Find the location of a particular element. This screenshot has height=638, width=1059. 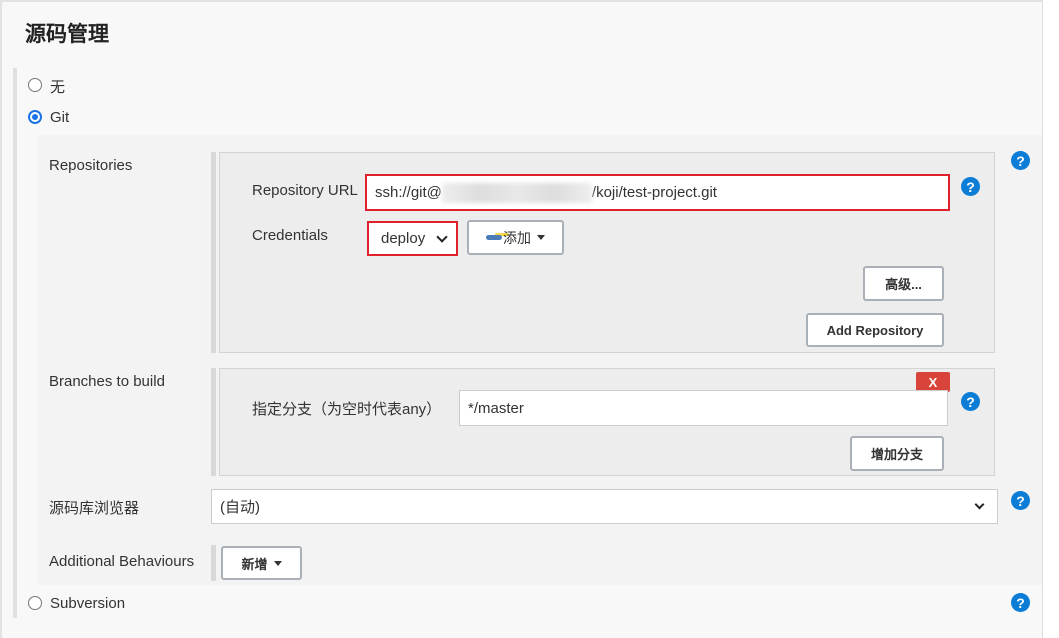

url-suffix: /koji/test-project.git is located at coordinates (654, 192).